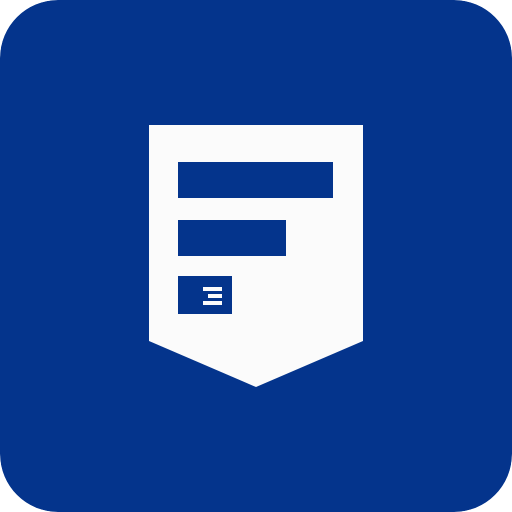 This screenshot has height=512, width=512. Describe the element at coordinates (212, 289) in the screenshot. I see `form-button-line-top` at that location.